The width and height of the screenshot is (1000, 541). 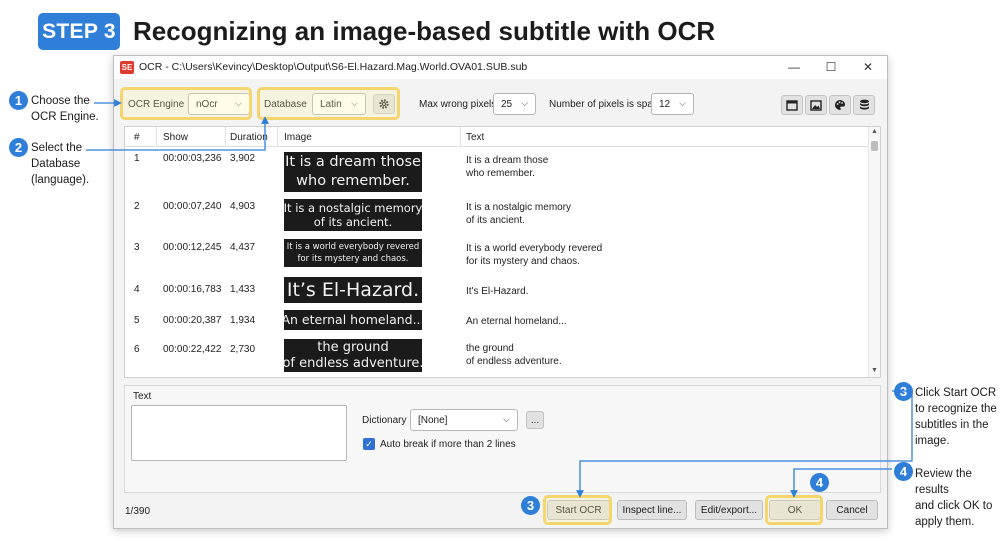 I want to click on close-button: ✕, so click(x=868, y=67).